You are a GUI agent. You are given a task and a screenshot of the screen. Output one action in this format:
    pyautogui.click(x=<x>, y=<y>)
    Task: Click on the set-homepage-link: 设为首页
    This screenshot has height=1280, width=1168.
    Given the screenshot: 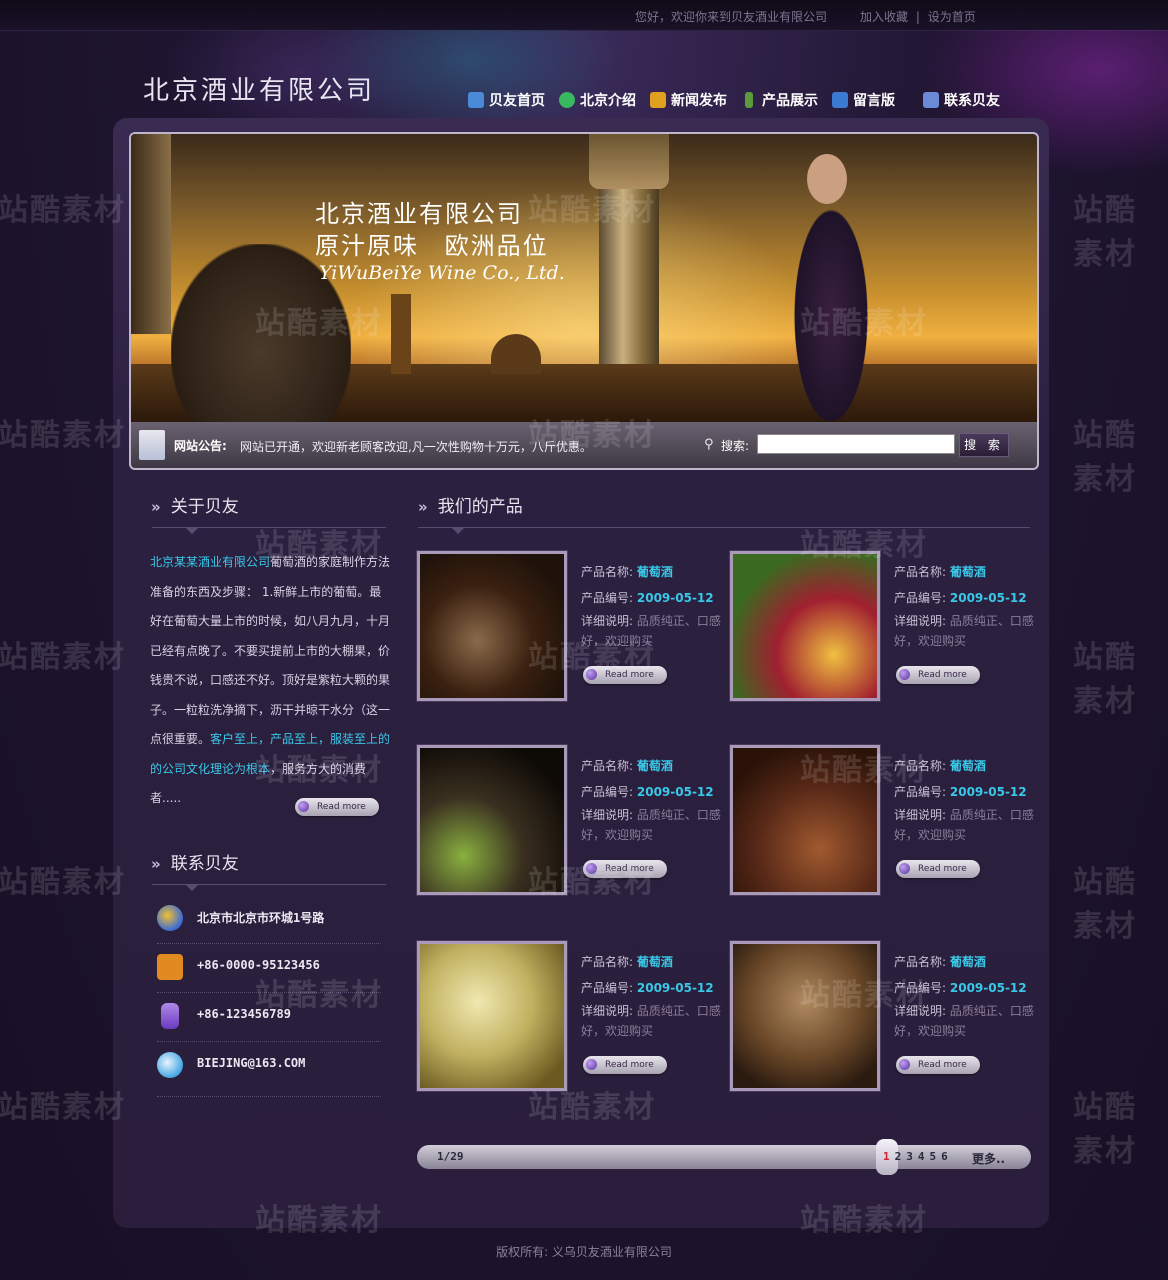 What is the action you would take?
    pyautogui.click(x=952, y=17)
    